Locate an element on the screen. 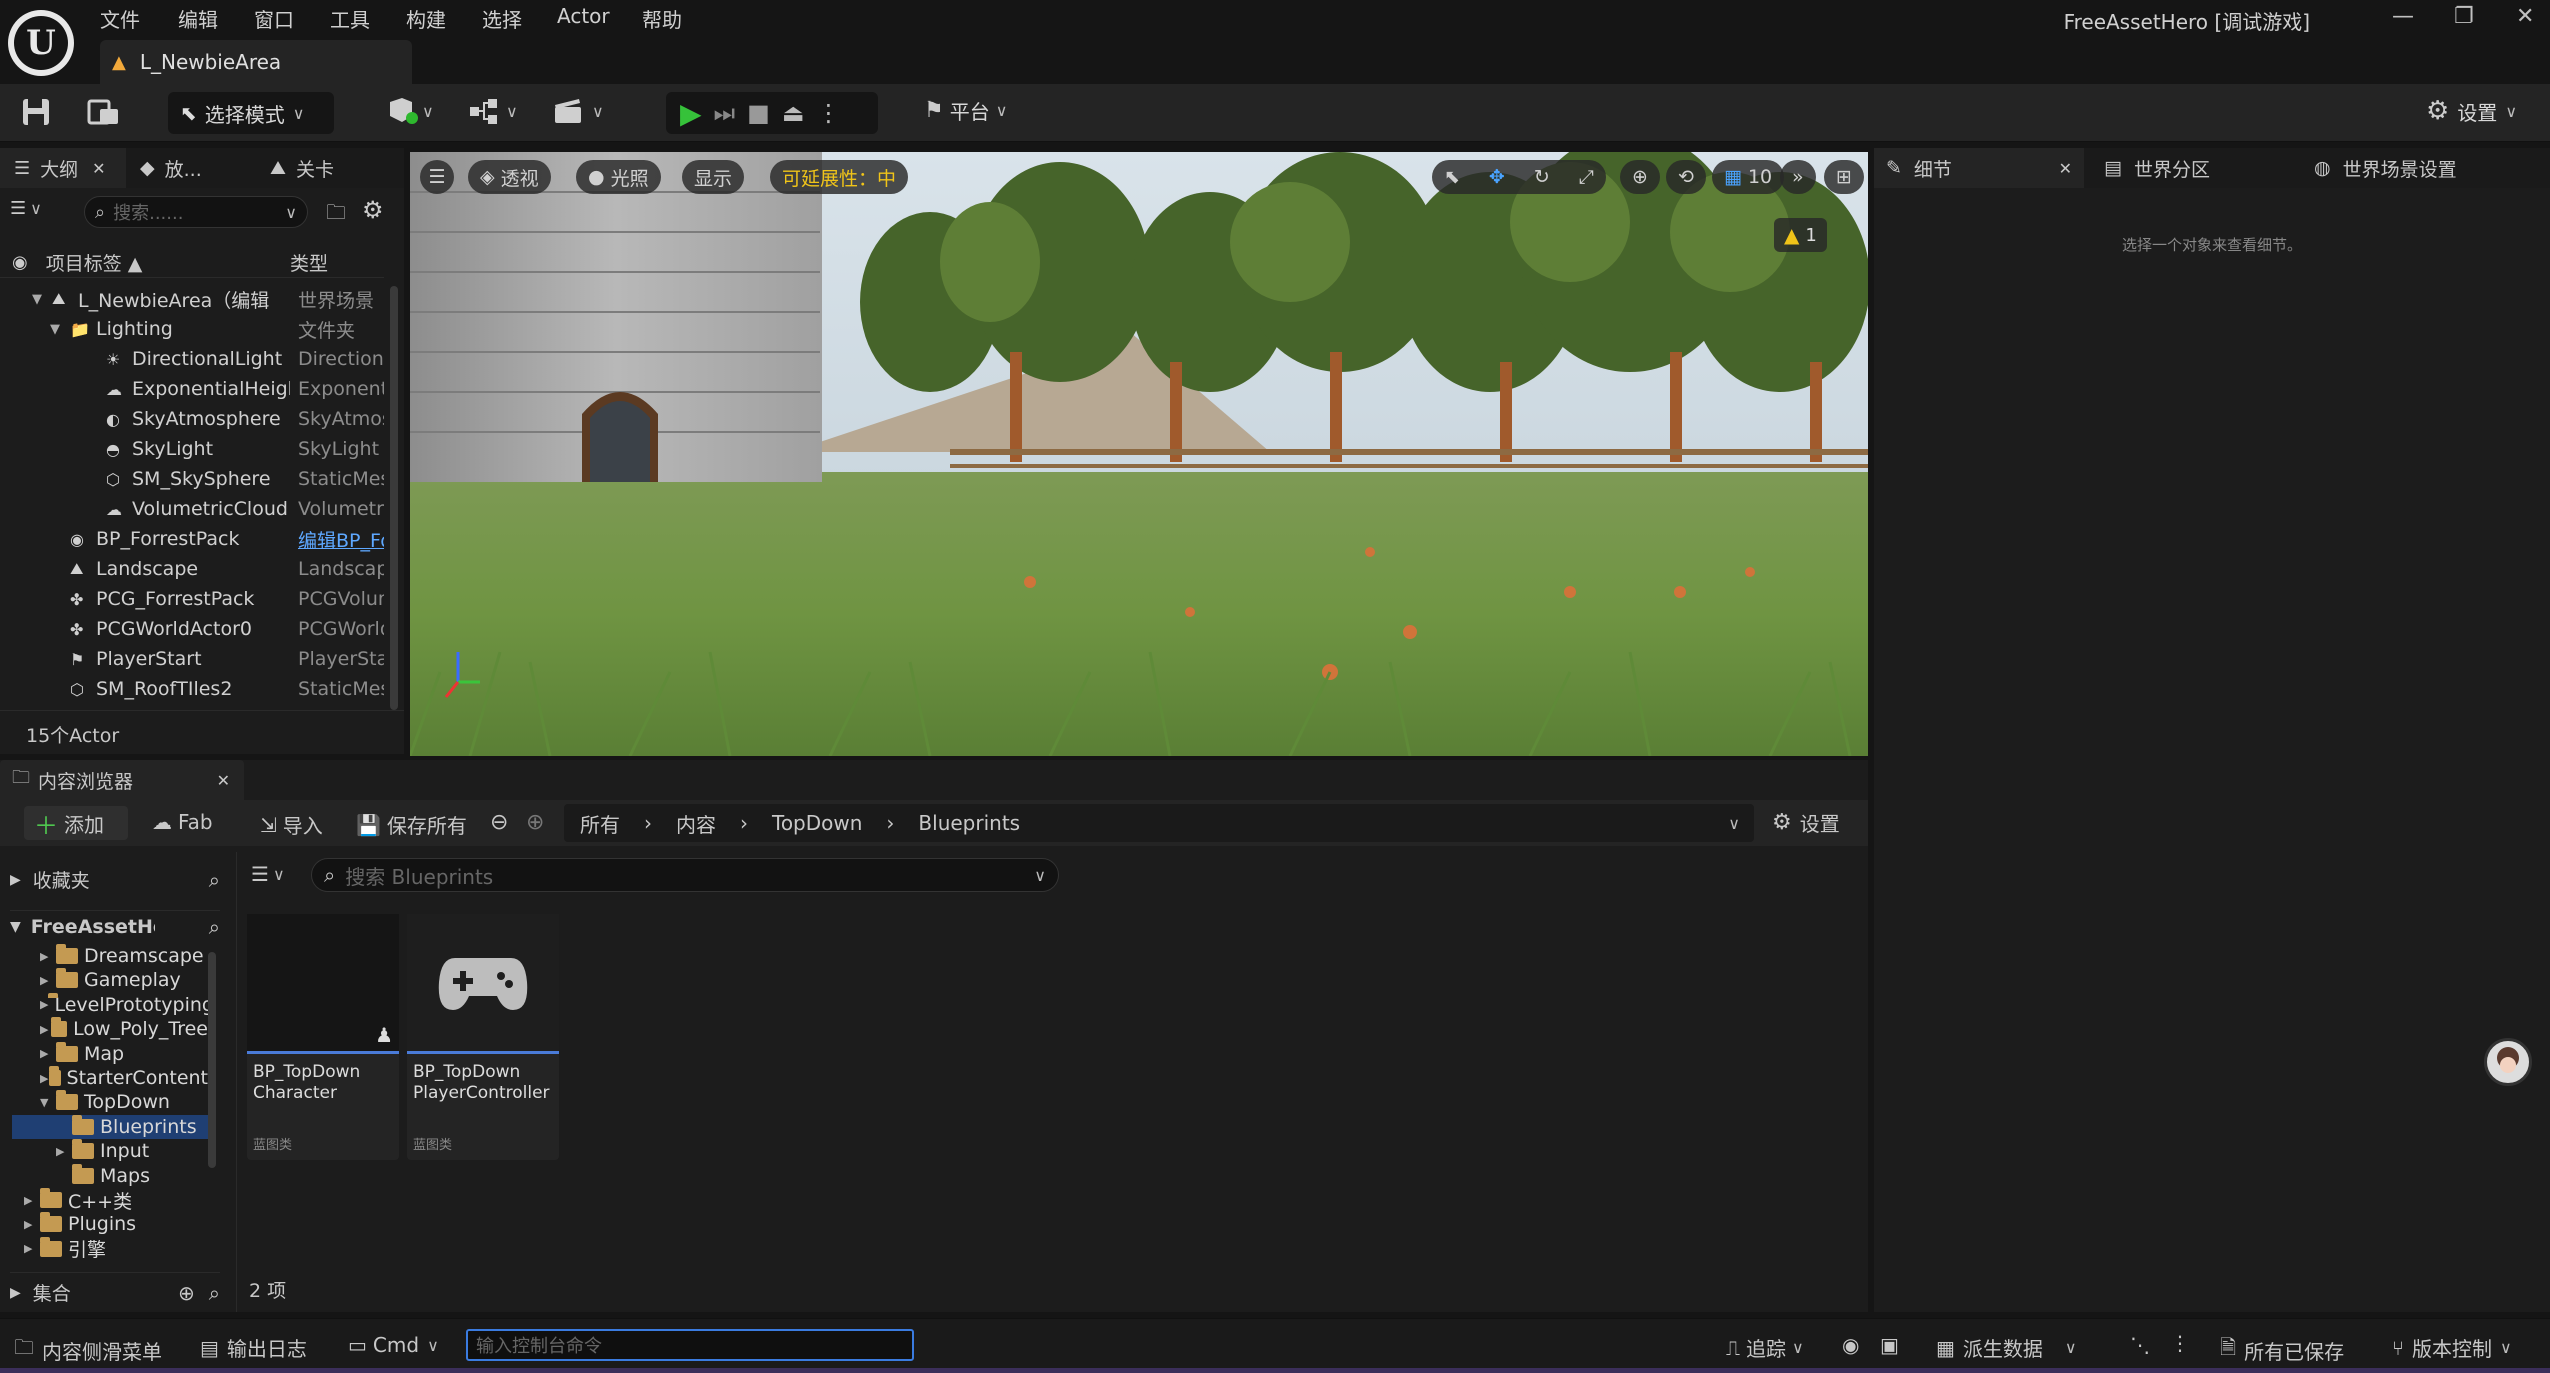 This screenshot has width=2550, height=1373. collections-header: ▶ 集合 ⊕ ⌕ is located at coordinates (115, 1289).